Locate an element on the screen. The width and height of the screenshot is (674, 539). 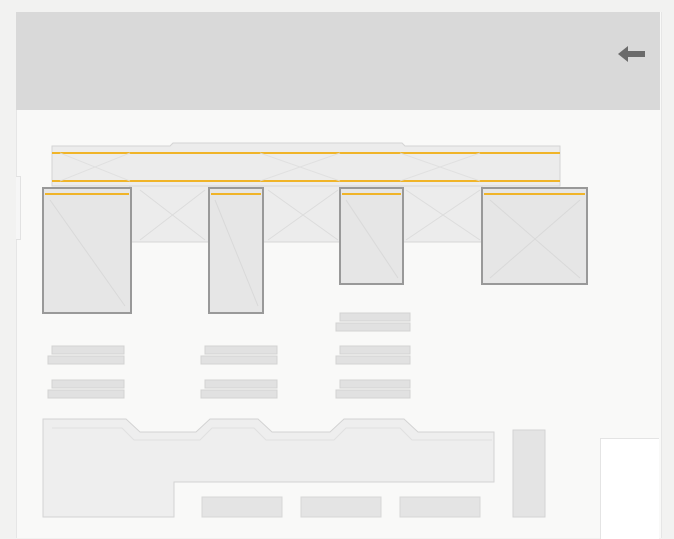
furniture-group is located at coordinates (229, 355).